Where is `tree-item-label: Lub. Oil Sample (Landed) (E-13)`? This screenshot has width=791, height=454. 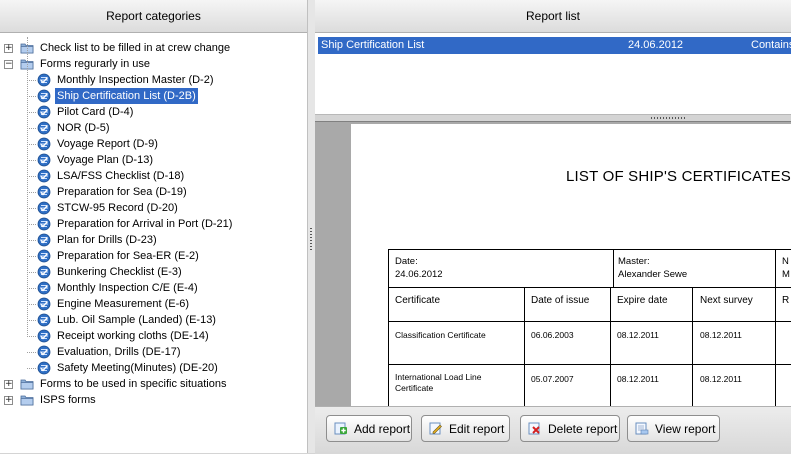 tree-item-label: Lub. Oil Sample (Landed) (E-13) is located at coordinates (136, 320).